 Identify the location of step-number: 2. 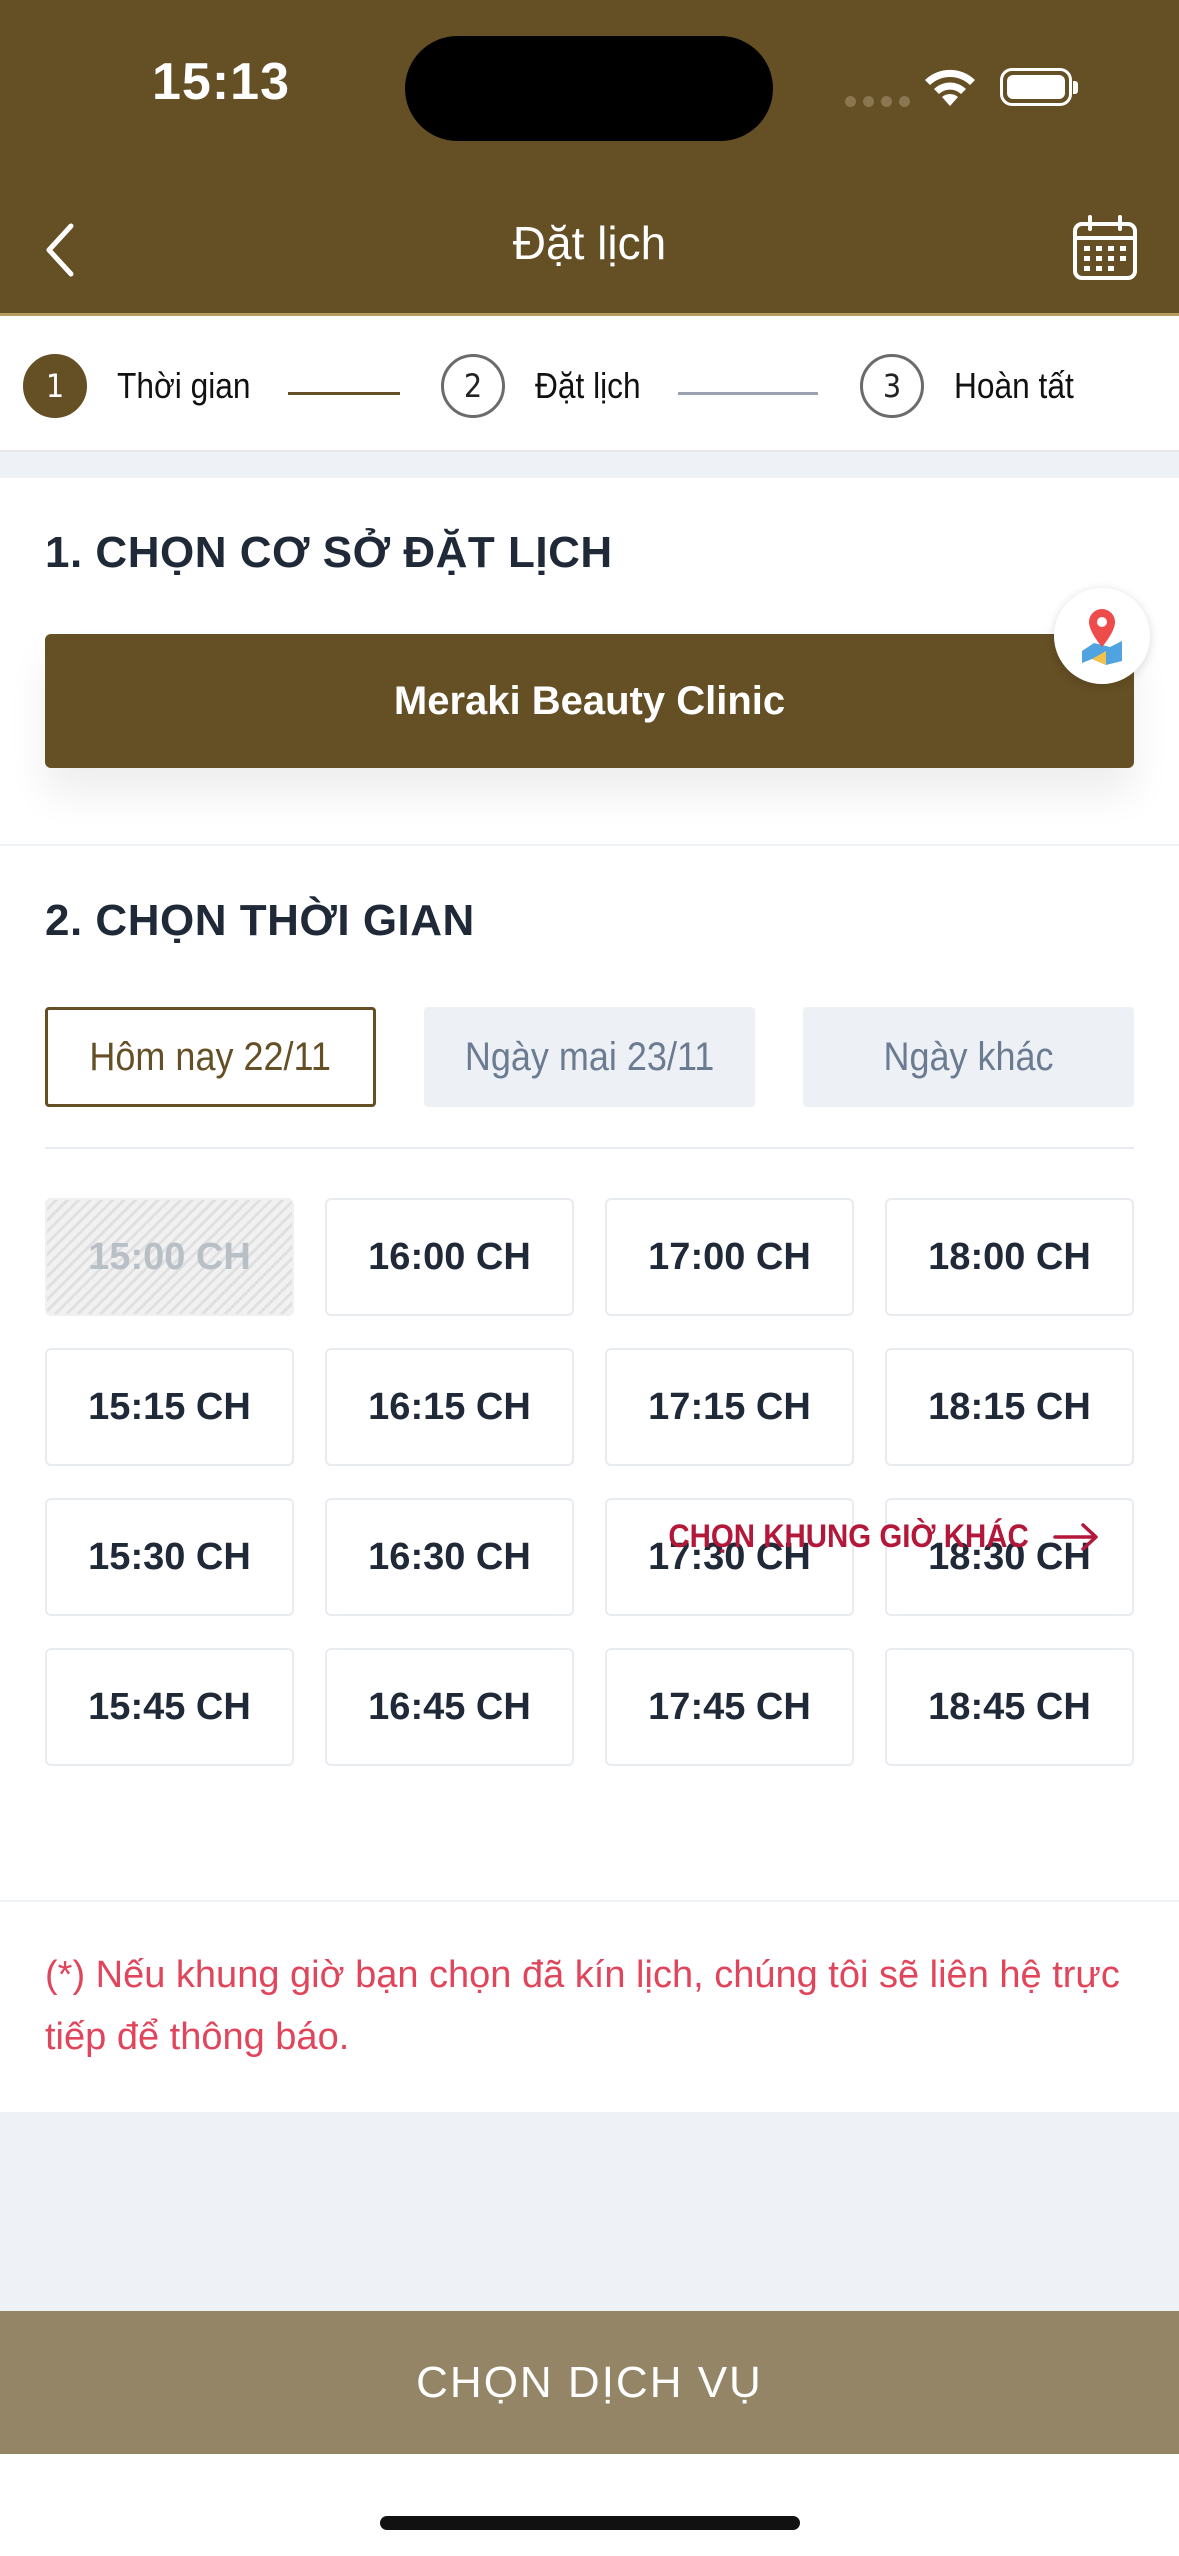
(473, 386).